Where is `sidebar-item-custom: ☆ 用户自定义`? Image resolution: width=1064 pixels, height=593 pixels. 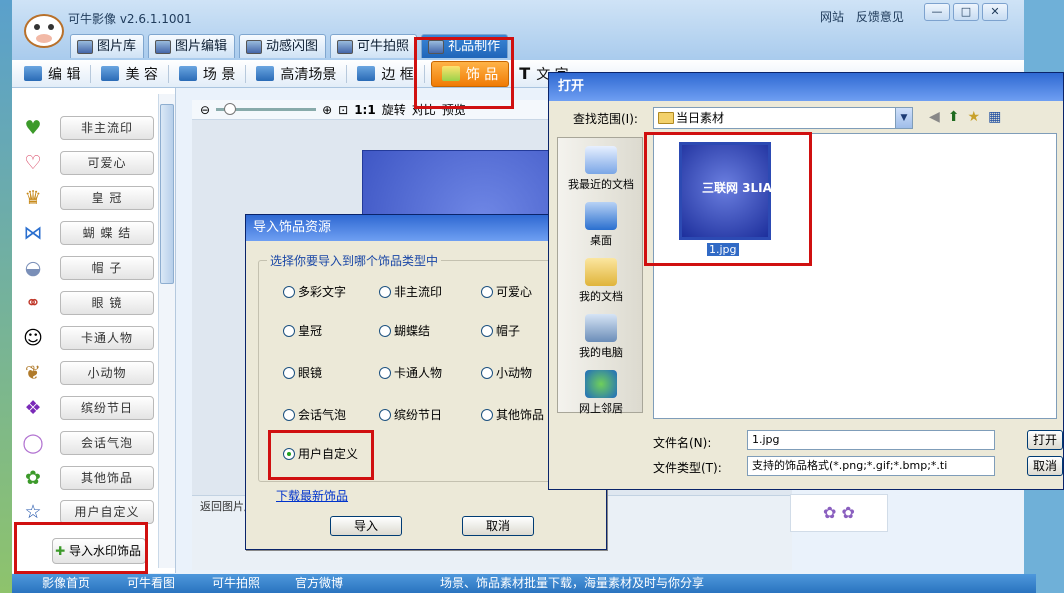 sidebar-item-custom: ☆ 用户自定义 is located at coordinates (90, 512).